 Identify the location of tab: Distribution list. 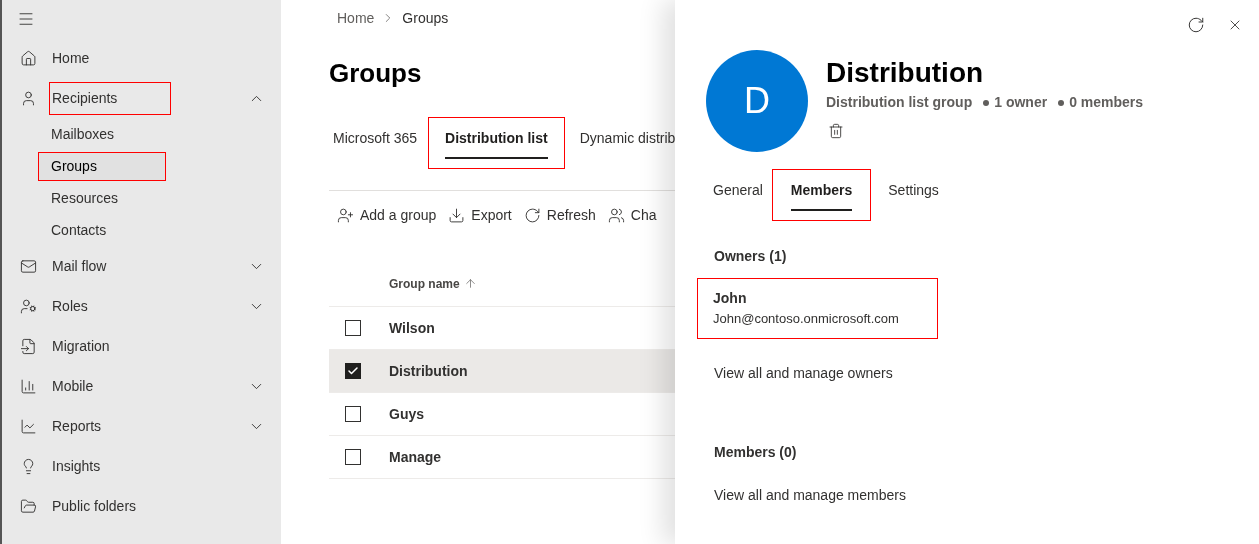
(496, 143).